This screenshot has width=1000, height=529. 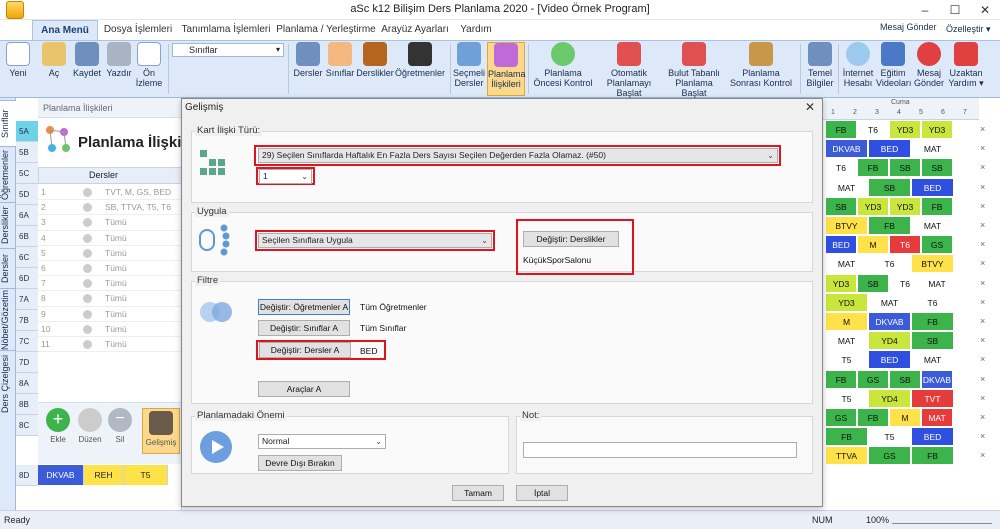 What do you see at coordinates (27, 194) in the screenshot?
I see `class-label: 5D` at bounding box center [27, 194].